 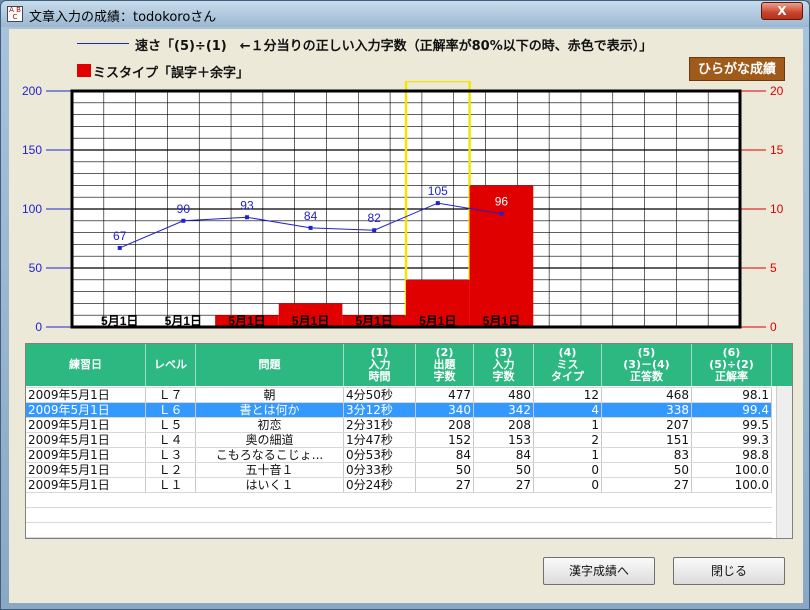 What do you see at coordinates (38, 325) in the screenshot?
I see `left-axis-tick-label: 0` at bounding box center [38, 325].